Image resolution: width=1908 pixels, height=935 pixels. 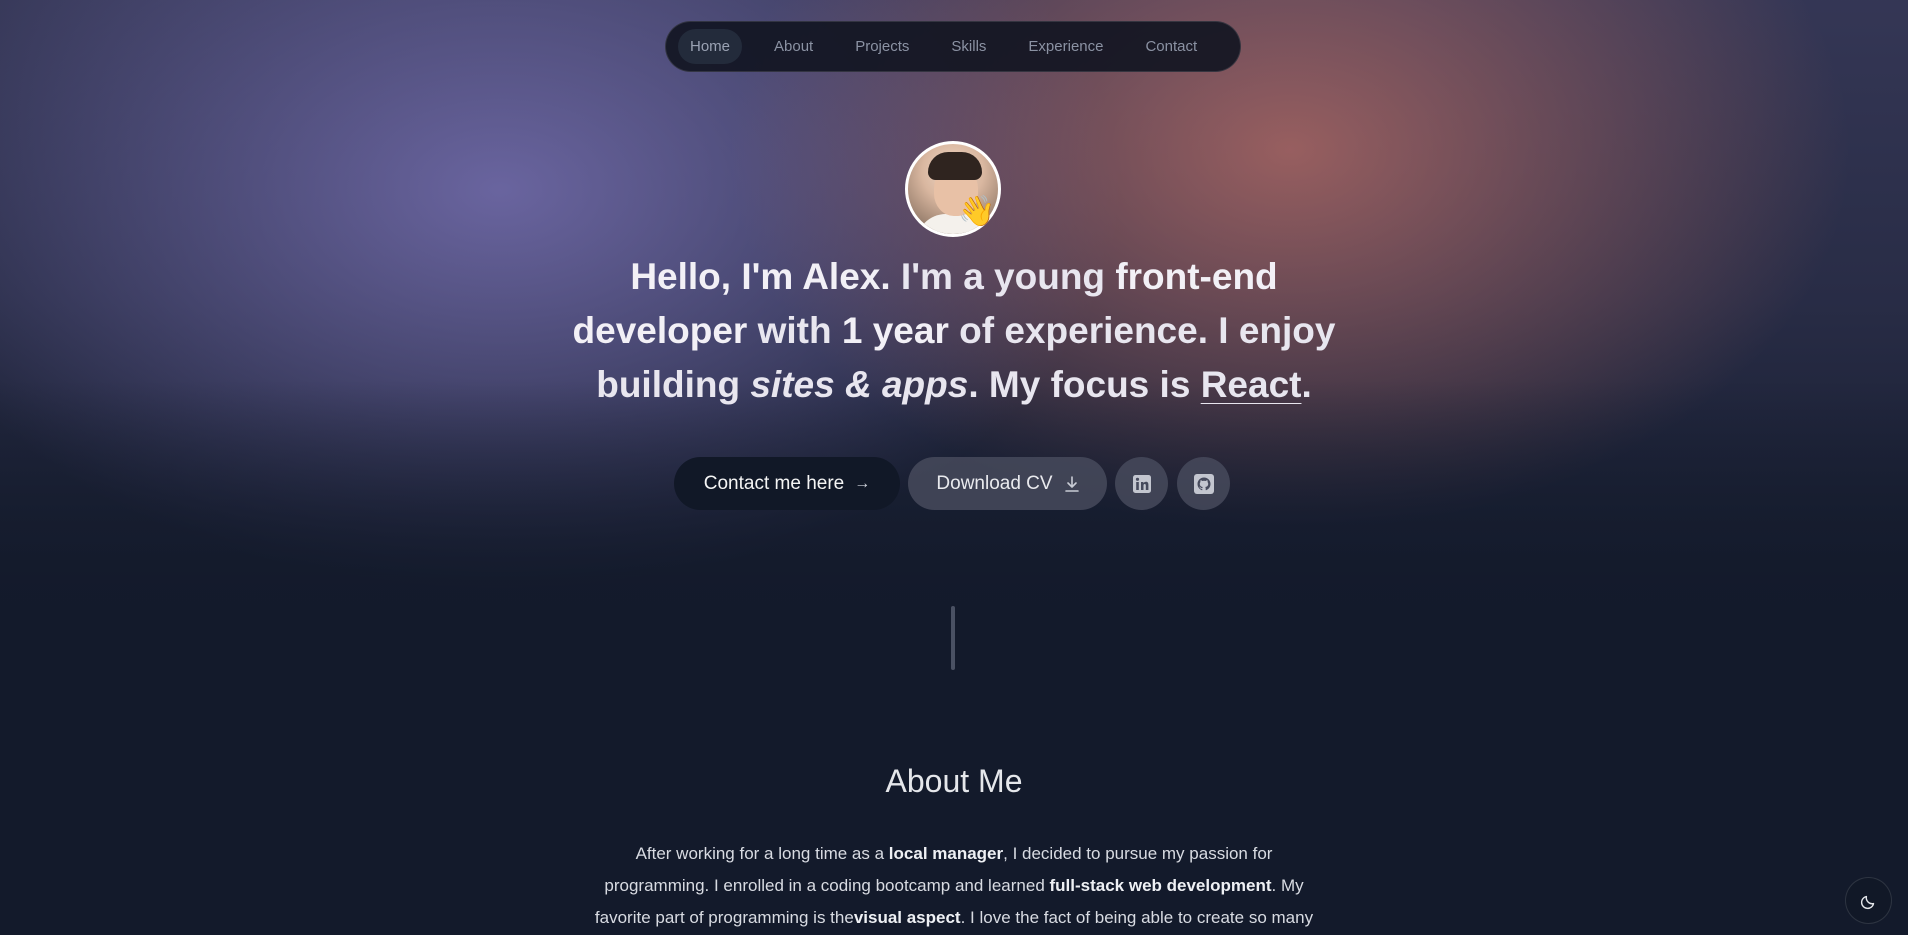 What do you see at coordinates (946, 853) in the screenshot?
I see `about-bold-1: local manager` at bounding box center [946, 853].